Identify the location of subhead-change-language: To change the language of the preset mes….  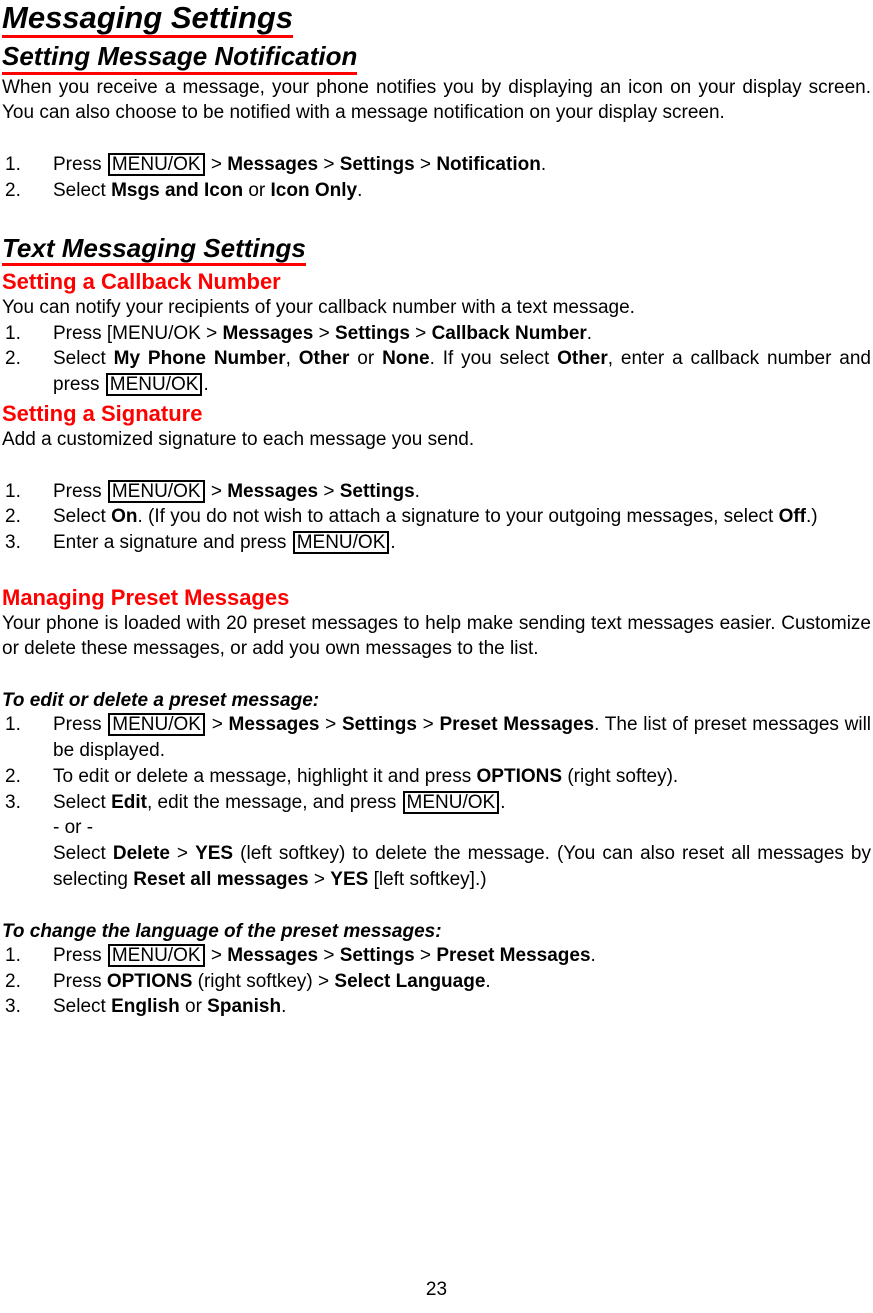
(222, 931).